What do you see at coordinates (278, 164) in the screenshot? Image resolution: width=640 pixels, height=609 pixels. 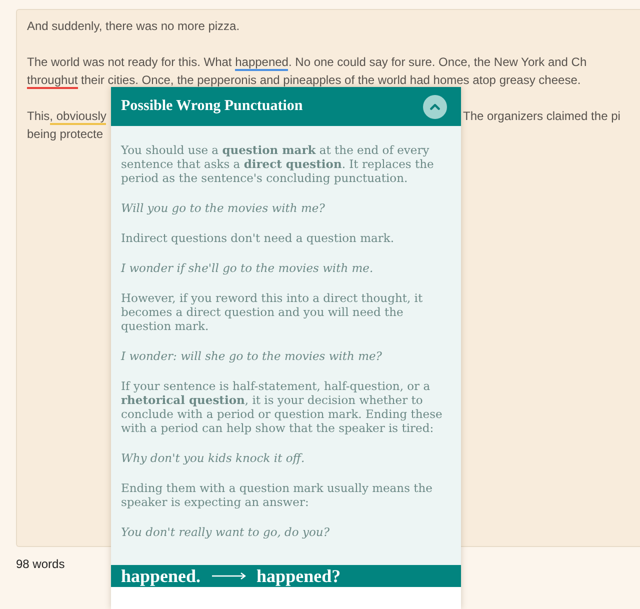 I see `explanation-text: You should use a question mark at the end of every sentence that asks a direct question. It replaces the period as the sentence's concluding punctuation.` at bounding box center [278, 164].